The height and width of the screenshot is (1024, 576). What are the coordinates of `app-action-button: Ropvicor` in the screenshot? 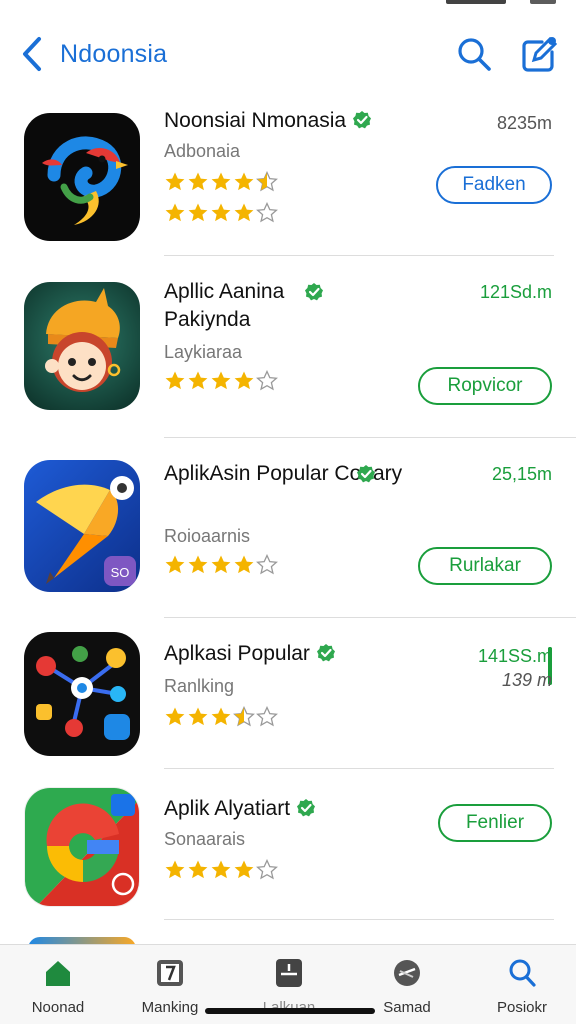 It's located at (485, 386).